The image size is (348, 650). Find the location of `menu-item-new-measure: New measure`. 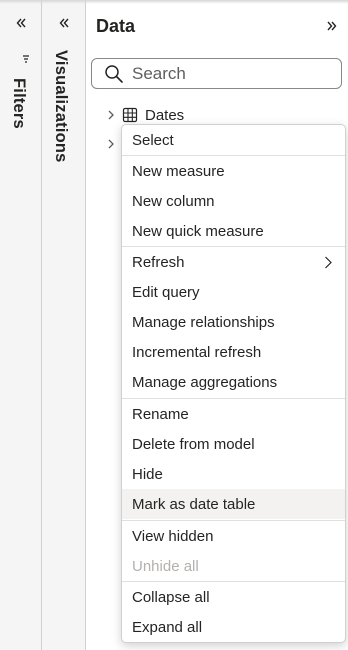

menu-item-new-measure: New measure is located at coordinates (233, 171).